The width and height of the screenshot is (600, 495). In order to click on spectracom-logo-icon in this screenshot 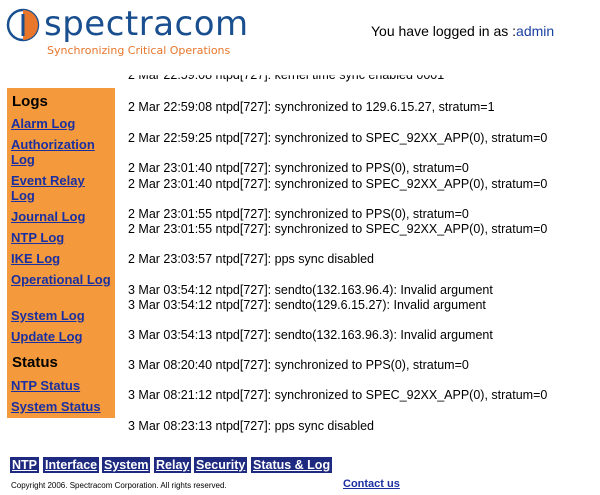, I will do `click(23, 25)`.